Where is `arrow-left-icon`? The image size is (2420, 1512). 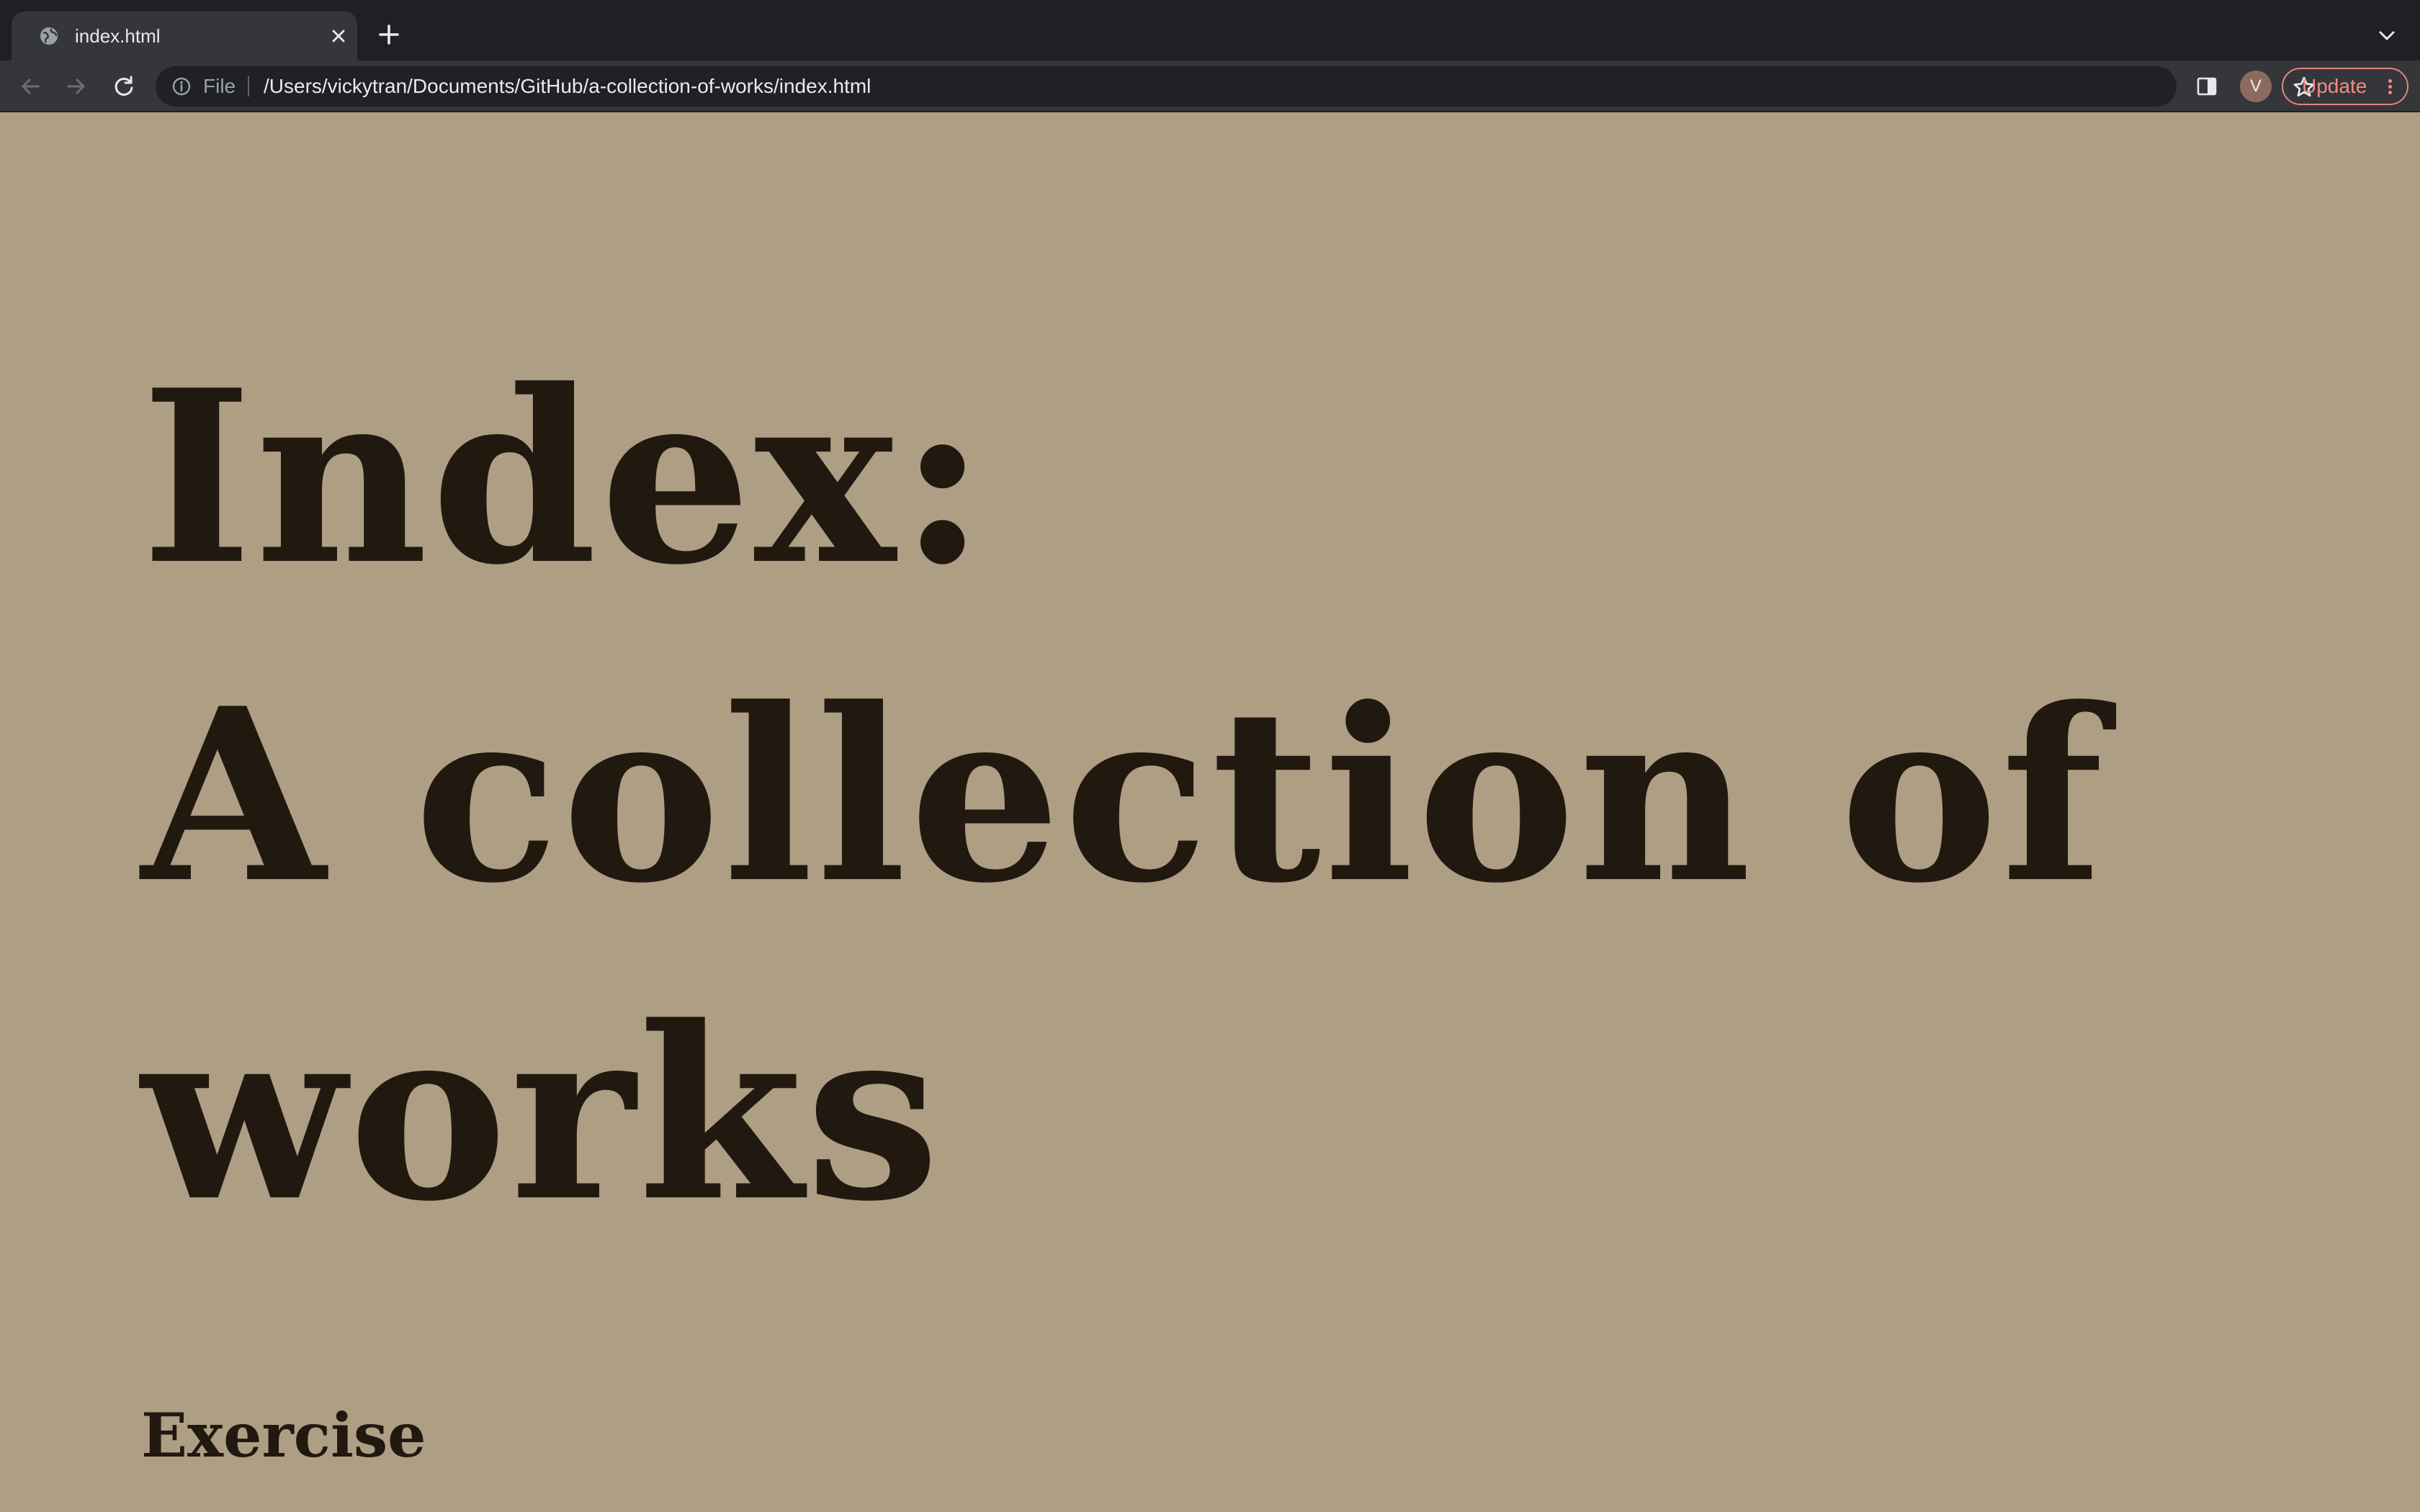
arrow-left-icon is located at coordinates (31, 86).